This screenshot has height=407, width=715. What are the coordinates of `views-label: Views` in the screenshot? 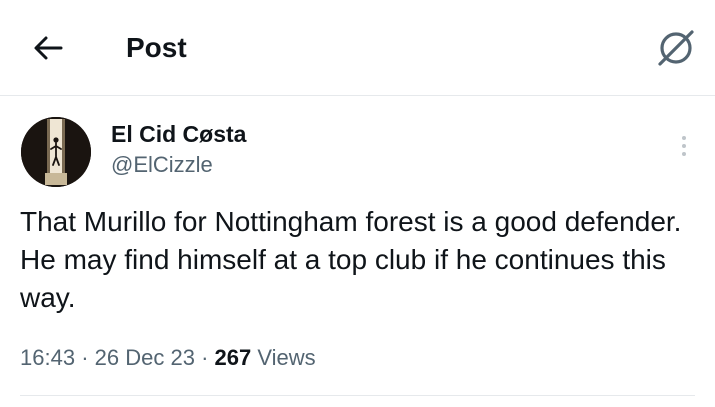 It's located at (286, 357).